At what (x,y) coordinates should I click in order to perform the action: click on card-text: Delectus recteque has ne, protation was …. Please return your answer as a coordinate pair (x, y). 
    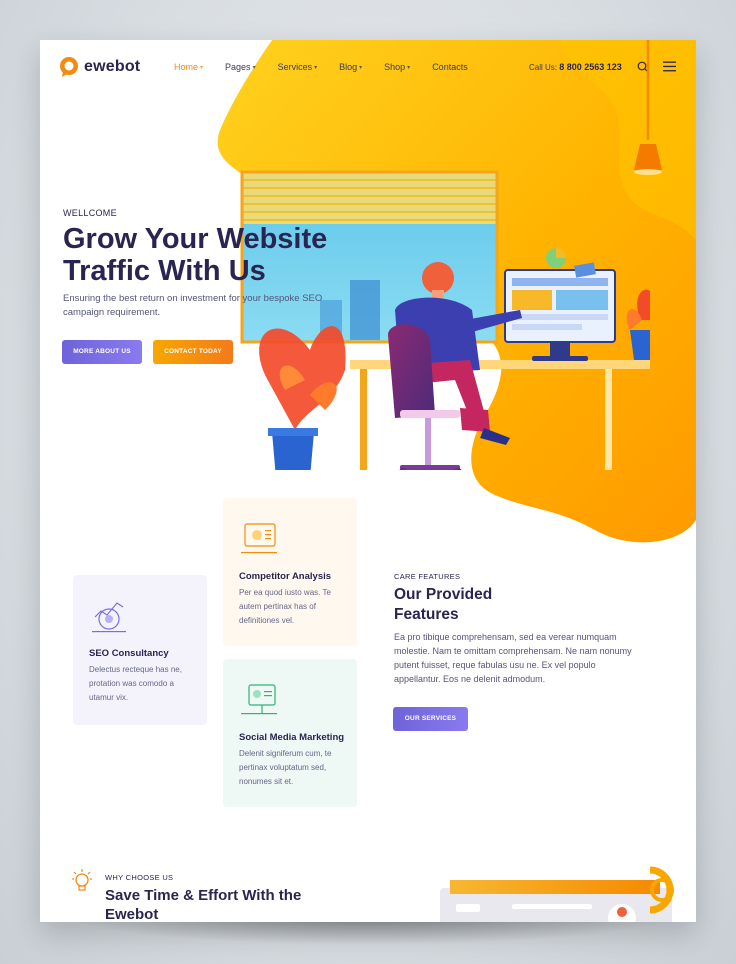
    Looking at the image, I should click on (135, 683).